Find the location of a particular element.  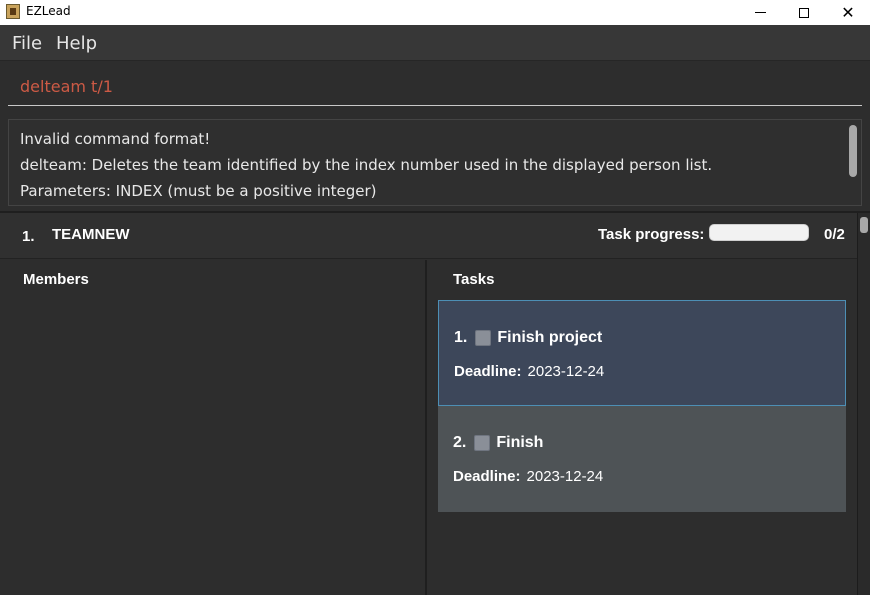

task-number: 1. is located at coordinates (461, 337).